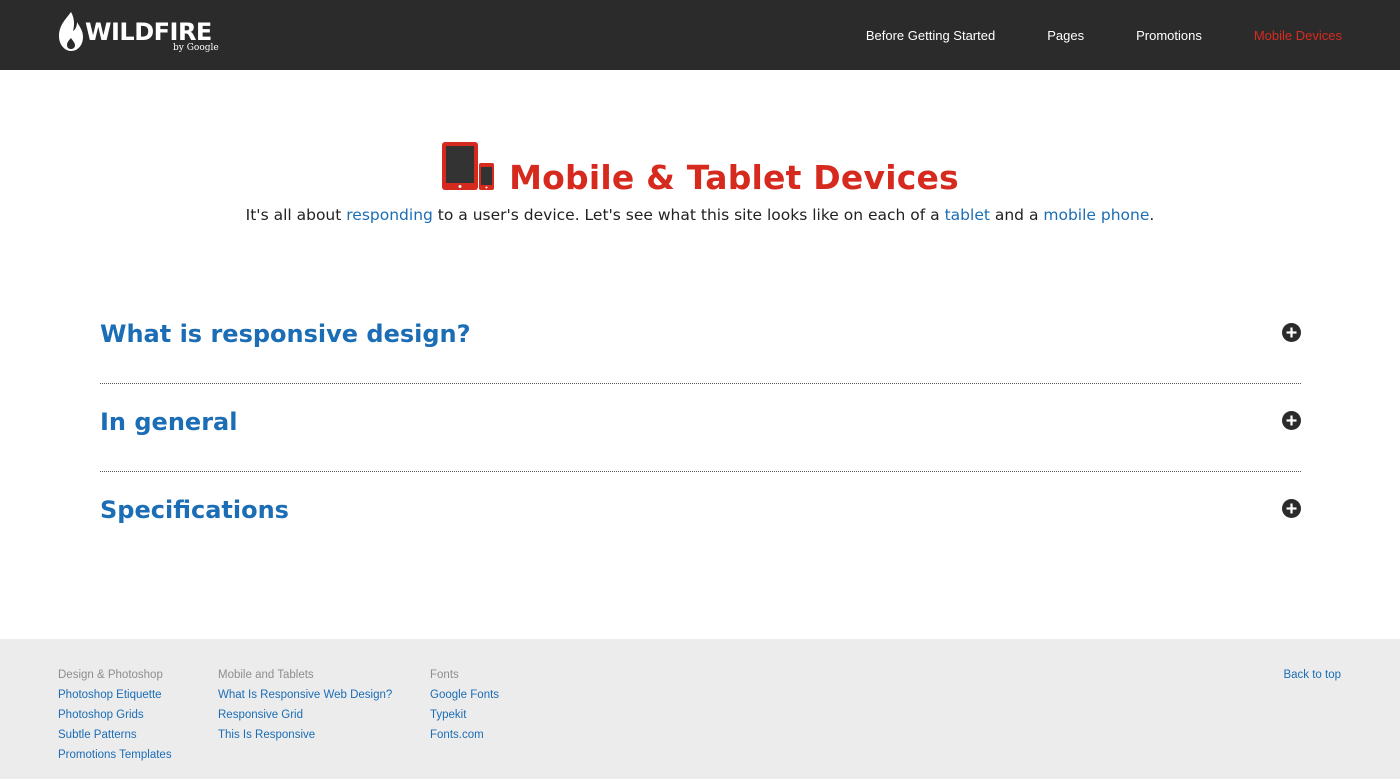  What do you see at coordinates (71, 31) in the screenshot?
I see `flame-icon` at bounding box center [71, 31].